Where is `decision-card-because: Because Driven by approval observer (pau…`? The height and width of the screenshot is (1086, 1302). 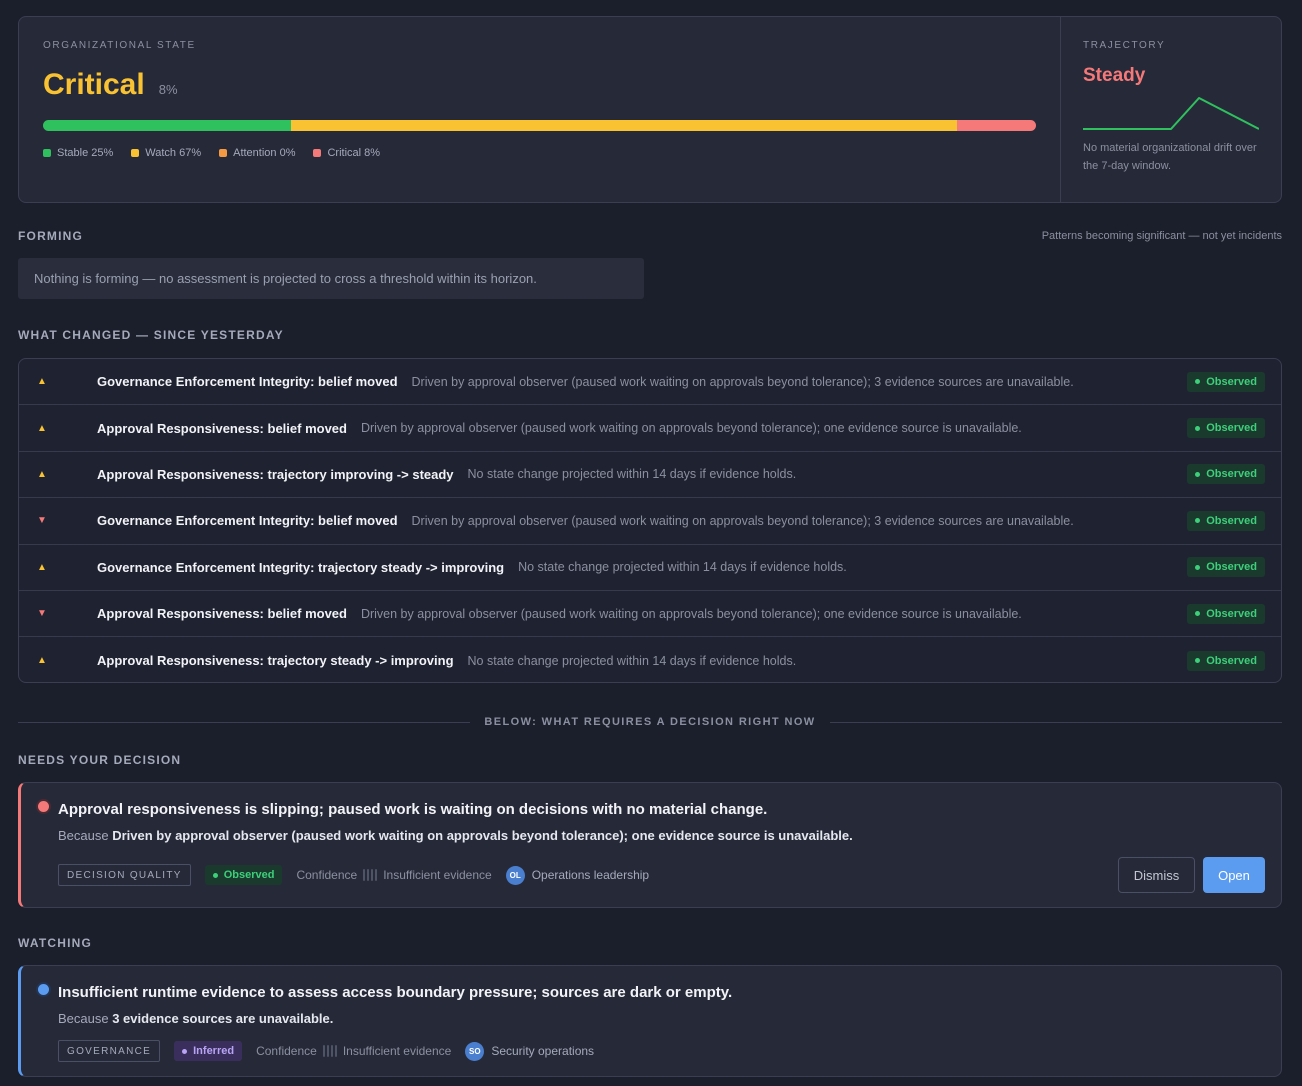 decision-card-because: Because Driven by approval observer (pau… is located at coordinates (455, 835).